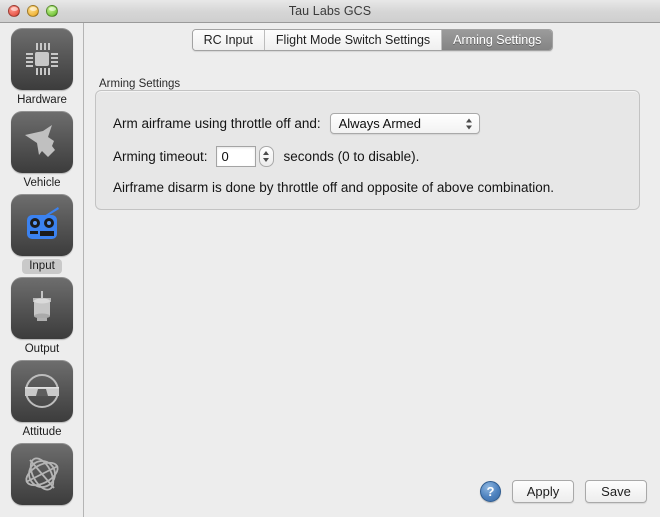  Describe the element at coordinates (351, 156) in the screenshot. I see `arming-timeout-unit: seconds (0 to disable).` at that location.